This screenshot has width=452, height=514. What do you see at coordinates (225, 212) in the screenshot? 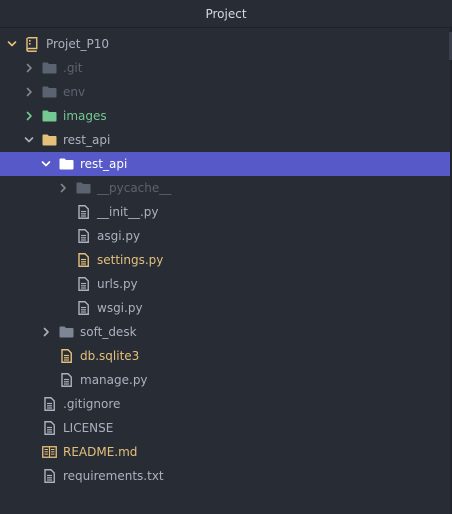
I see `tree-file-row: __init__.py` at bounding box center [225, 212].